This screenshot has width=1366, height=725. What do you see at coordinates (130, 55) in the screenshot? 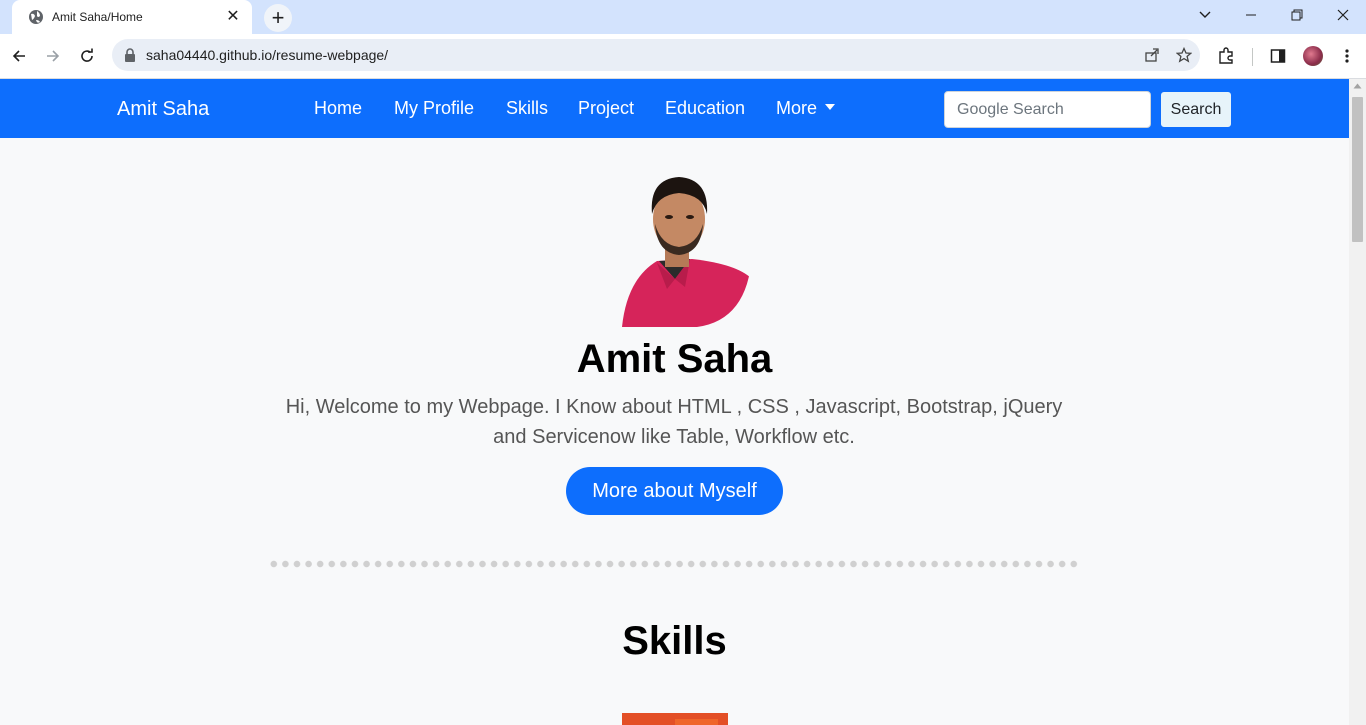
I see `lock-icon` at bounding box center [130, 55].